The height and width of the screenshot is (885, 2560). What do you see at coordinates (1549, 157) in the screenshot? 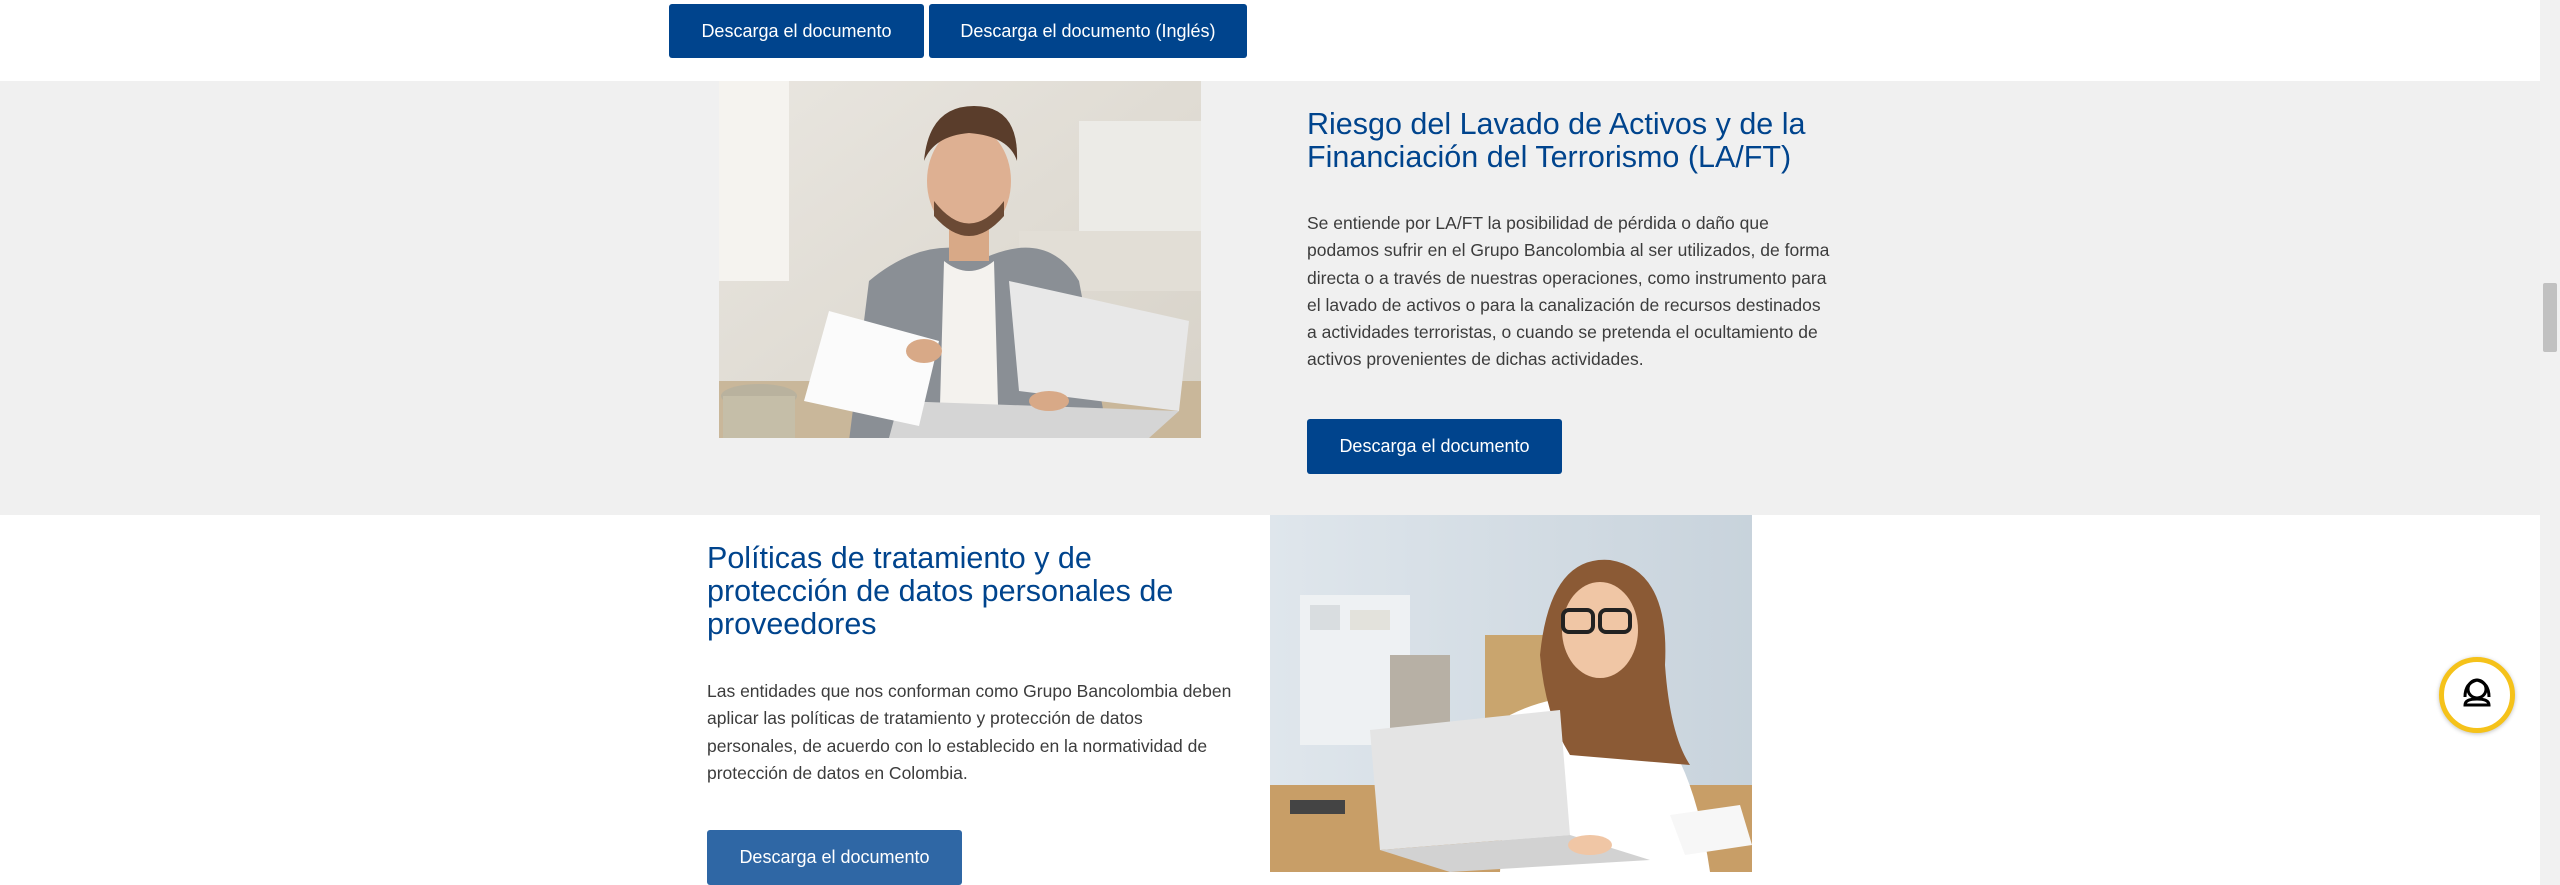
I see `laft-title-line-2: Financiación del Terrorismo (LA/FT)` at bounding box center [1549, 157].